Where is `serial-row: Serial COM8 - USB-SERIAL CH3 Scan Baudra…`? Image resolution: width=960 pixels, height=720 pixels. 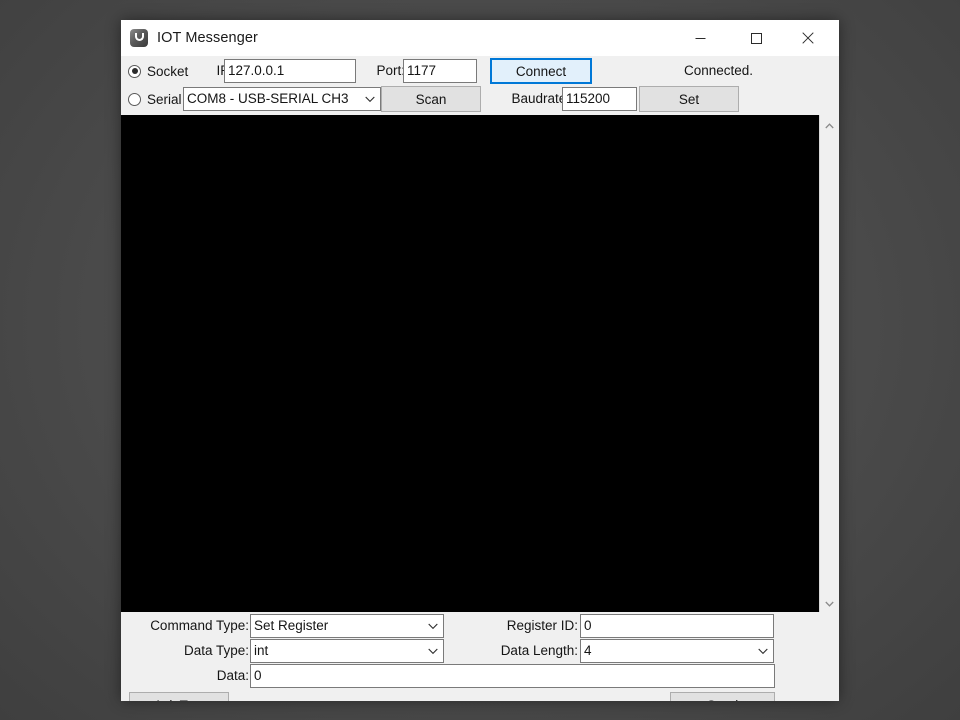 serial-row: Serial COM8 - USB-SERIAL CH3 Scan Baudra… is located at coordinates (480, 99).